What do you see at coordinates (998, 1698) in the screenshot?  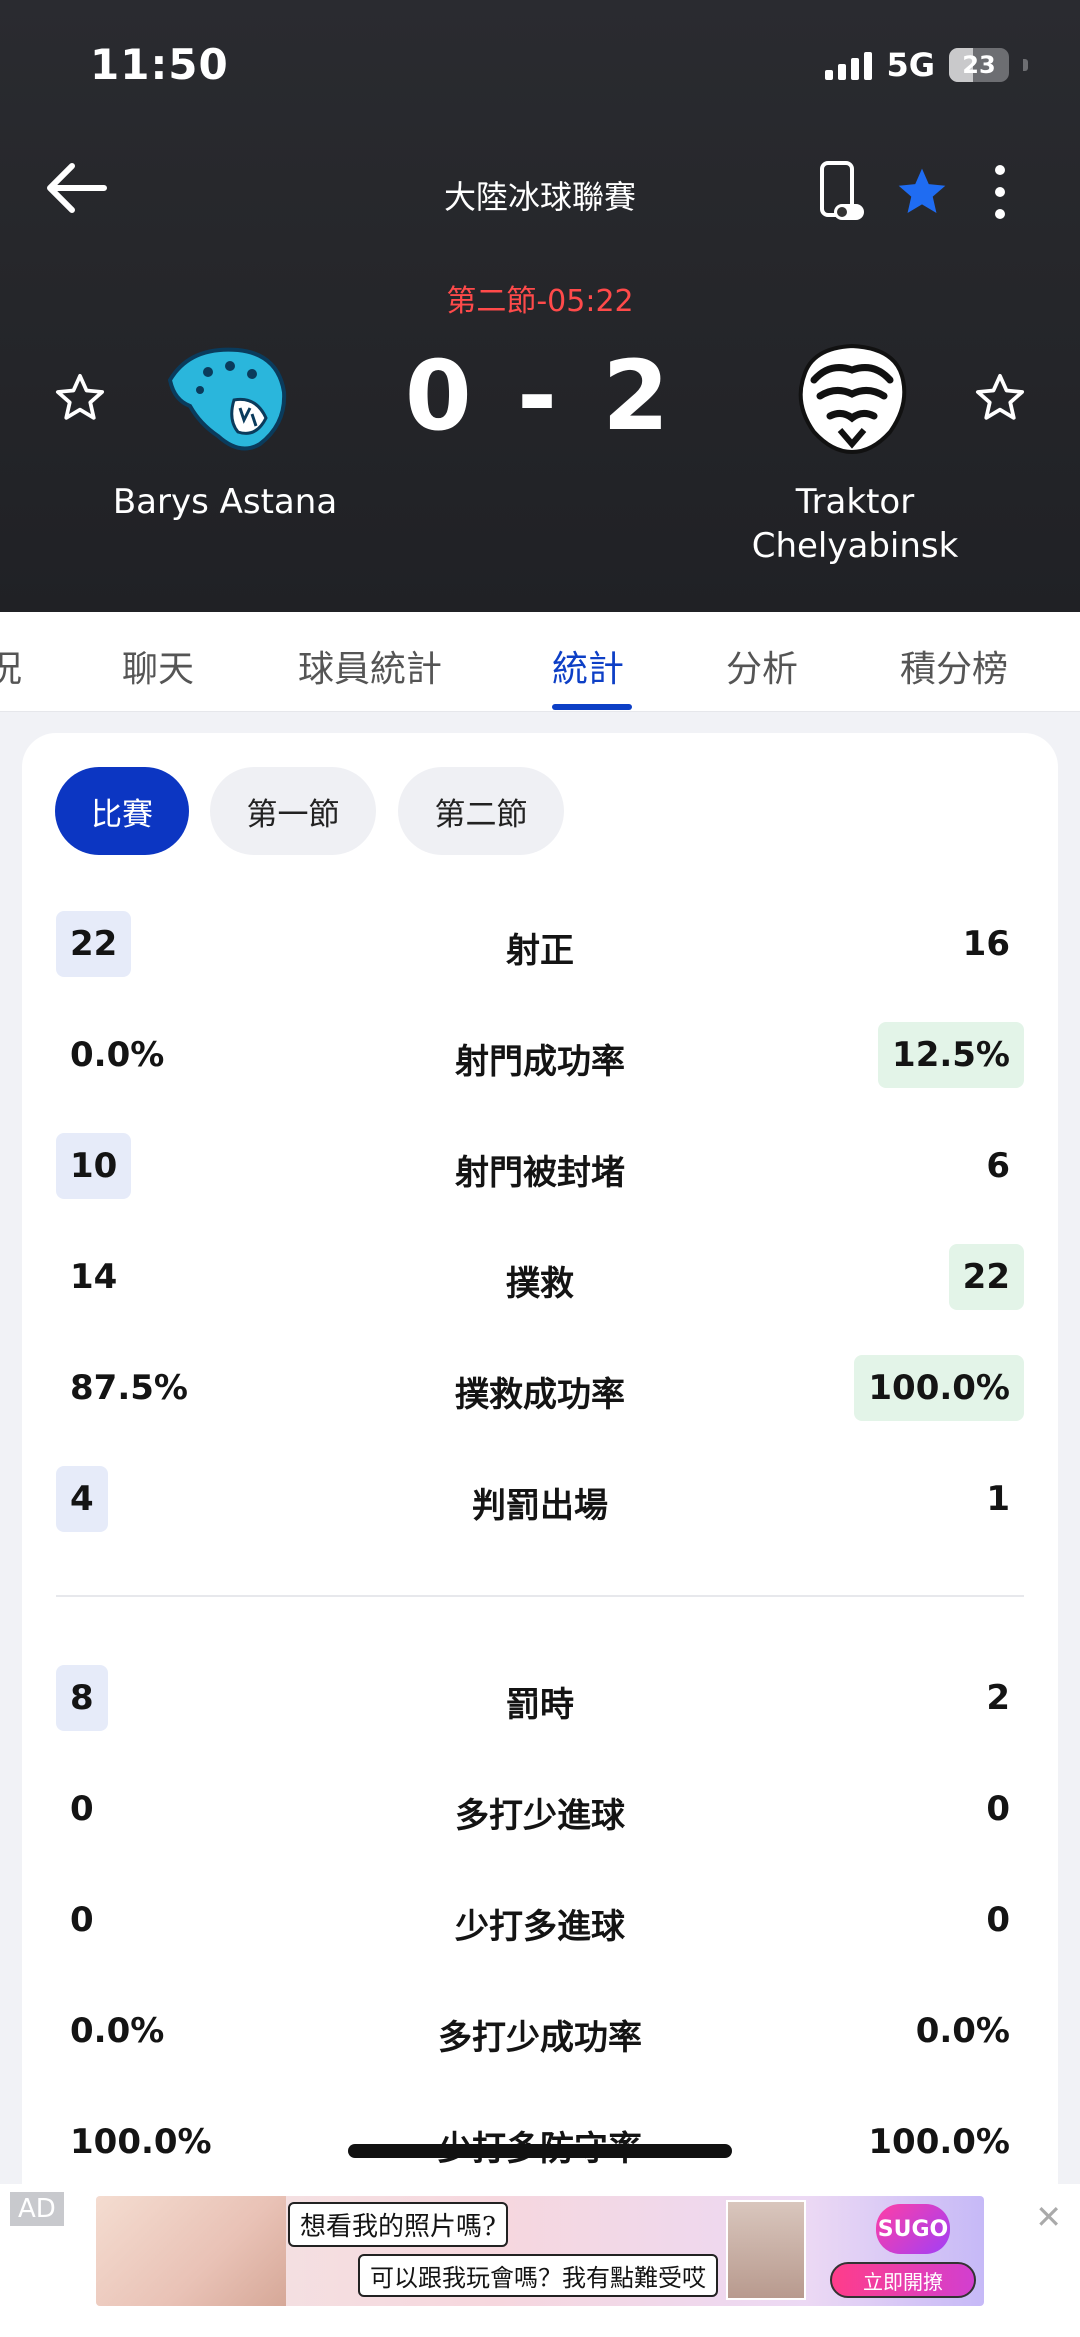 I see `stat-away-value: 2` at bounding box center [998, 1698].